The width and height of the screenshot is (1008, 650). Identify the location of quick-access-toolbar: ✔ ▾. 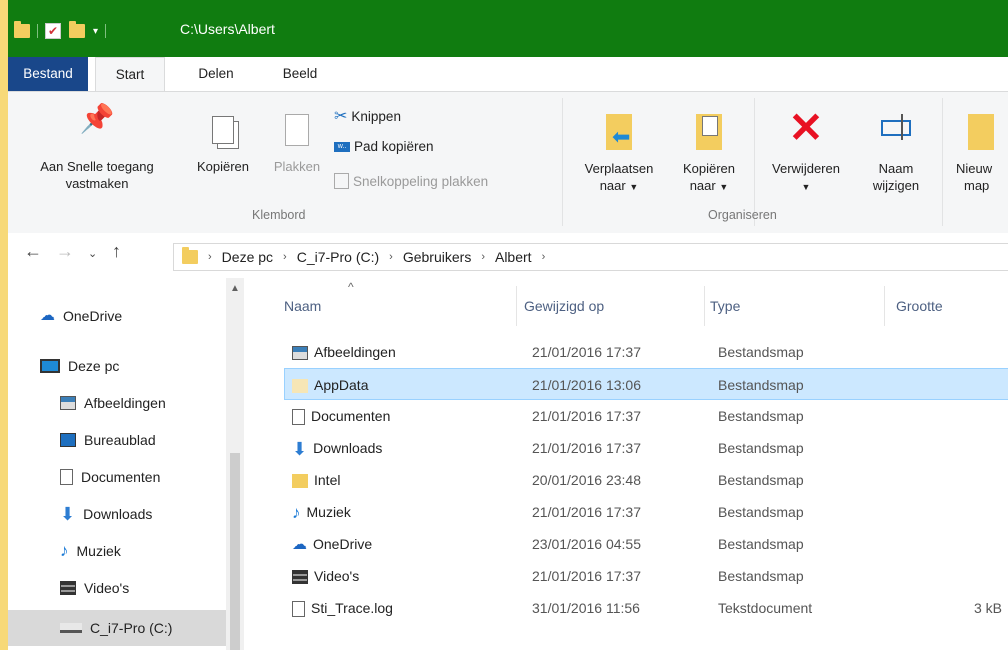
(63, 31).